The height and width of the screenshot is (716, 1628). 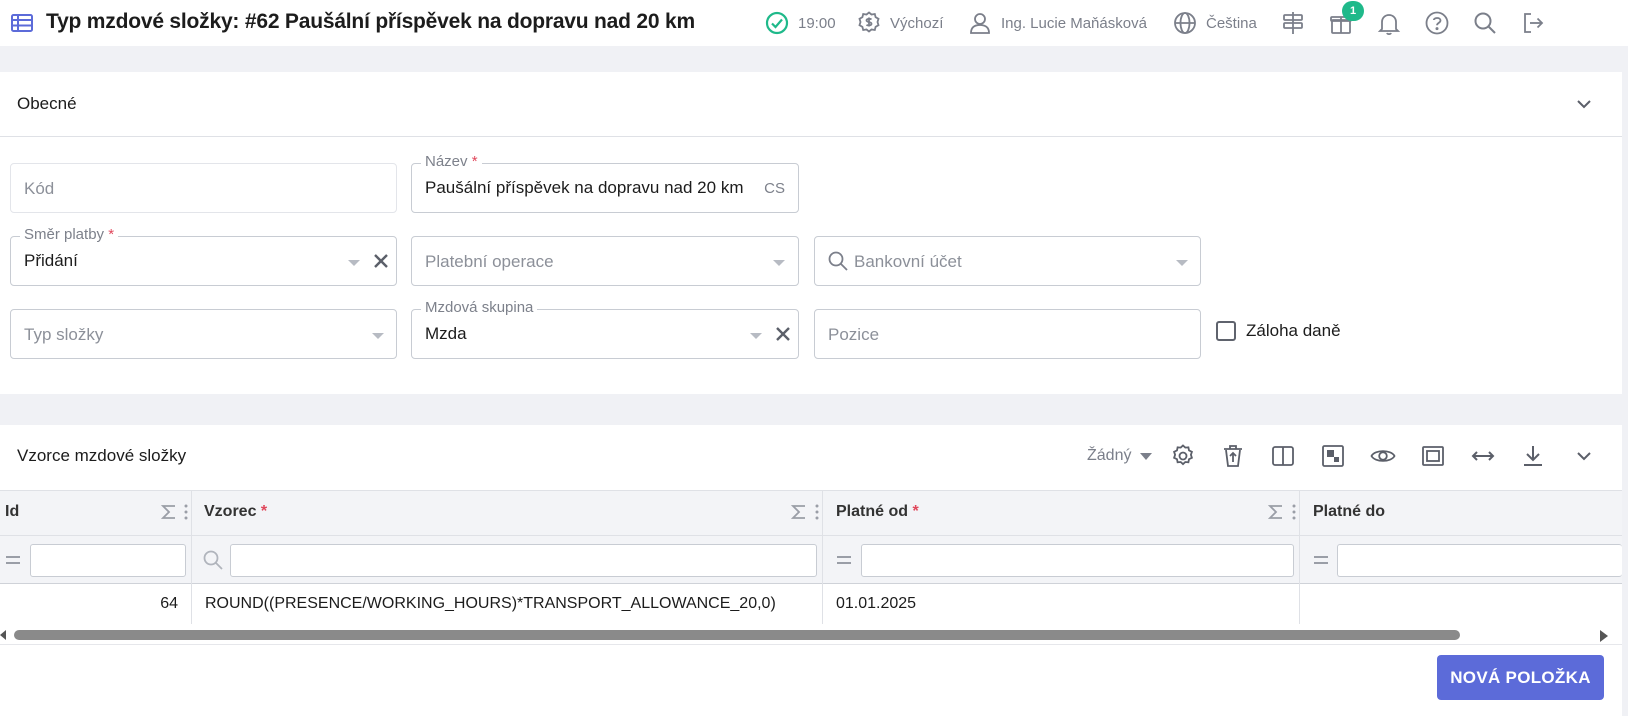 I want to click on wage-group-value: Mzda, so click(x=446, y=333).